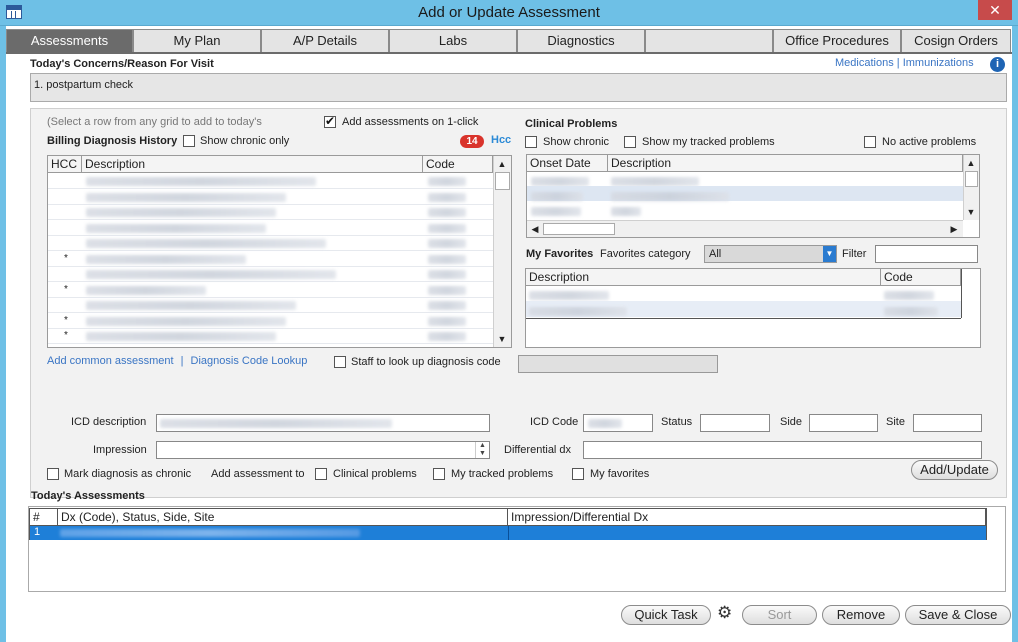 This screenshot has height=642, width=1018. What do you see at coordinates (321, 474) in the screenshot?
I see `clinical-problems-checkbox` at bounding box center [321, 474].